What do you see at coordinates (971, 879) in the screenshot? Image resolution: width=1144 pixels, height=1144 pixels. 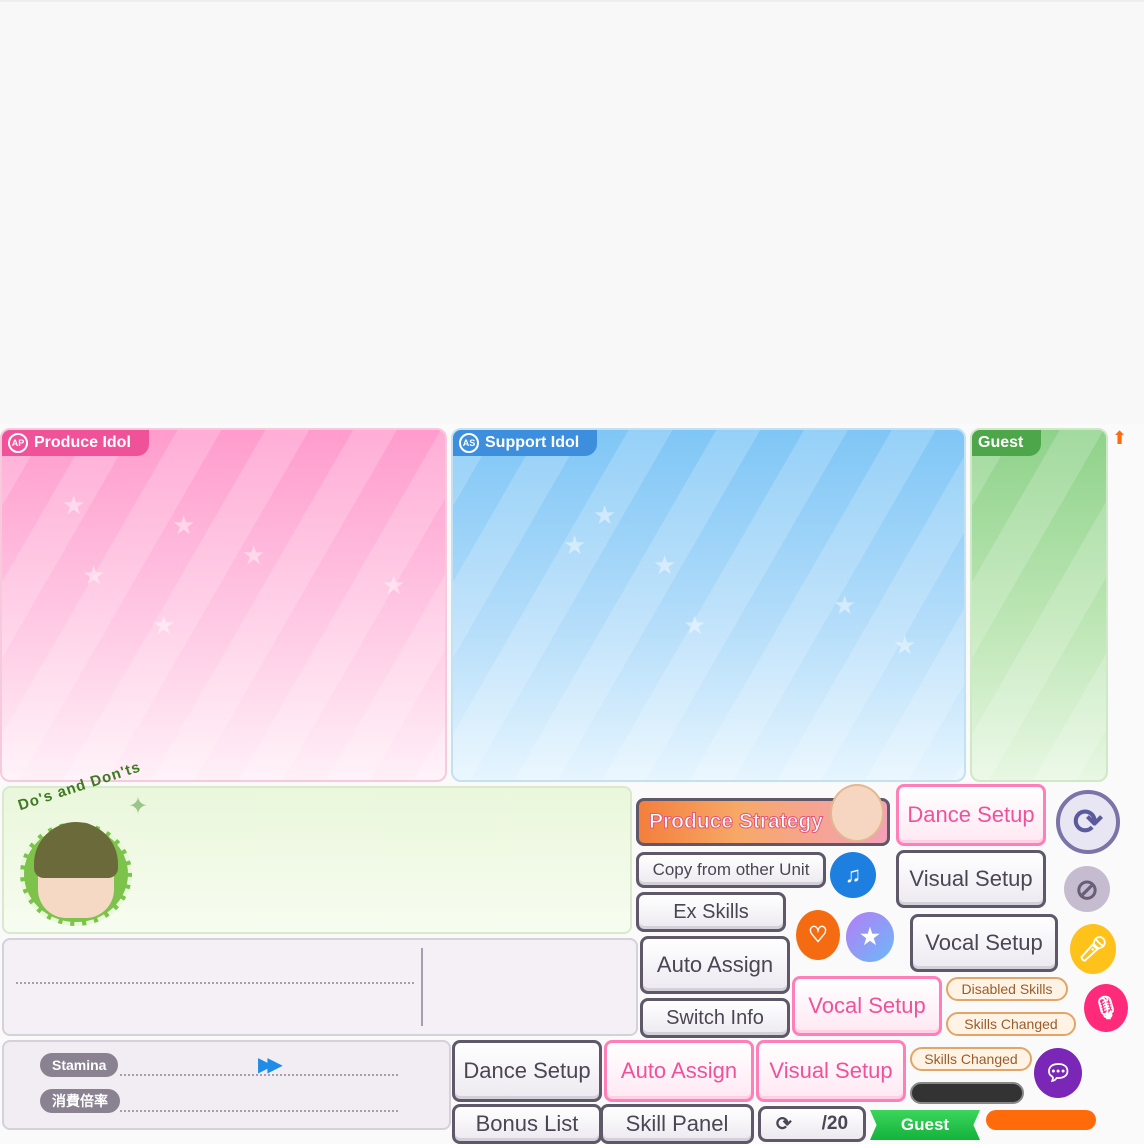 I see `visual-setup-right-button: Visual Setup` at bounding box center [971, 879].